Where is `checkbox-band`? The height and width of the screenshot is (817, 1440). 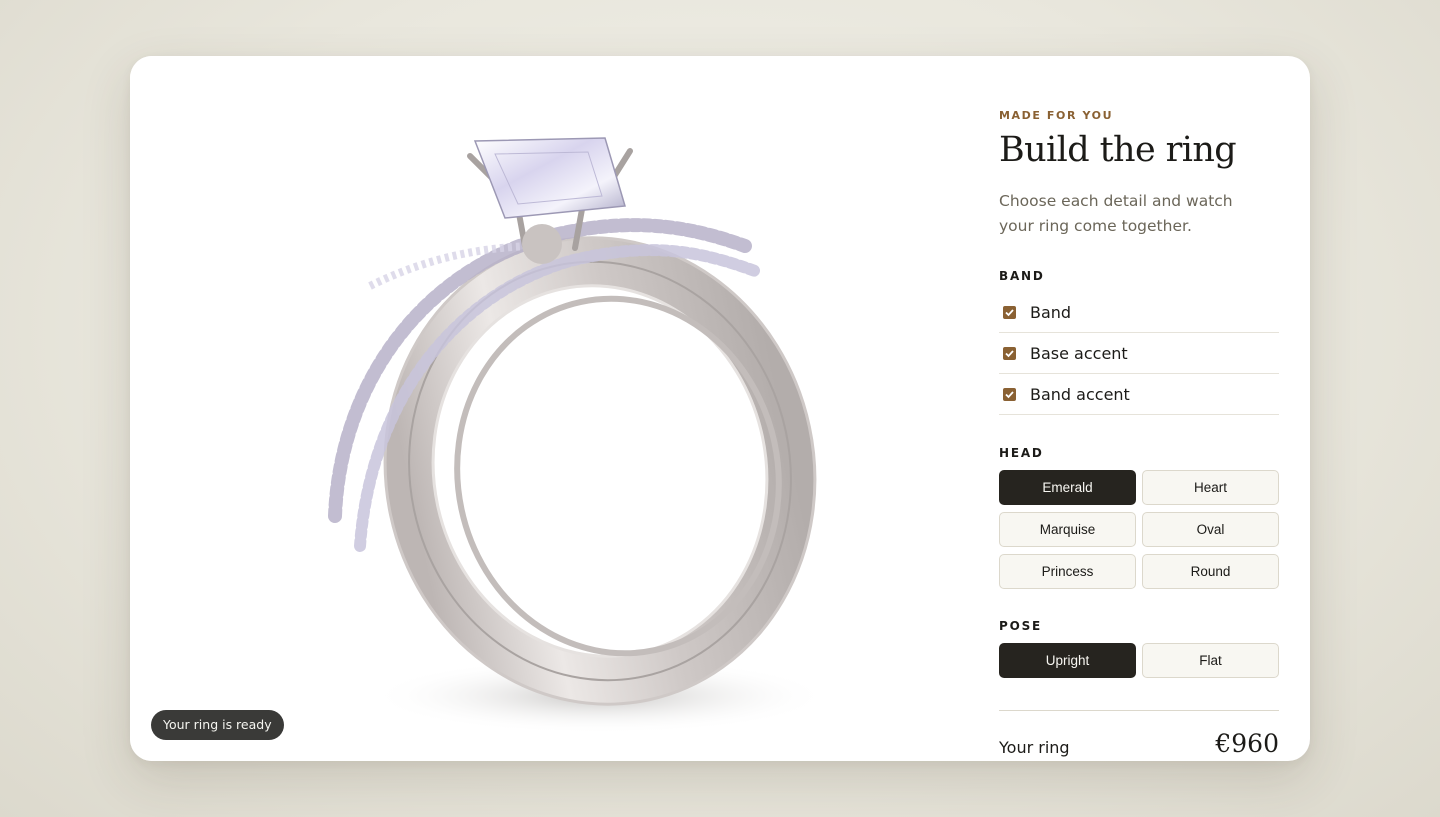
checkbox-band is located at coordinates (1009, 312).